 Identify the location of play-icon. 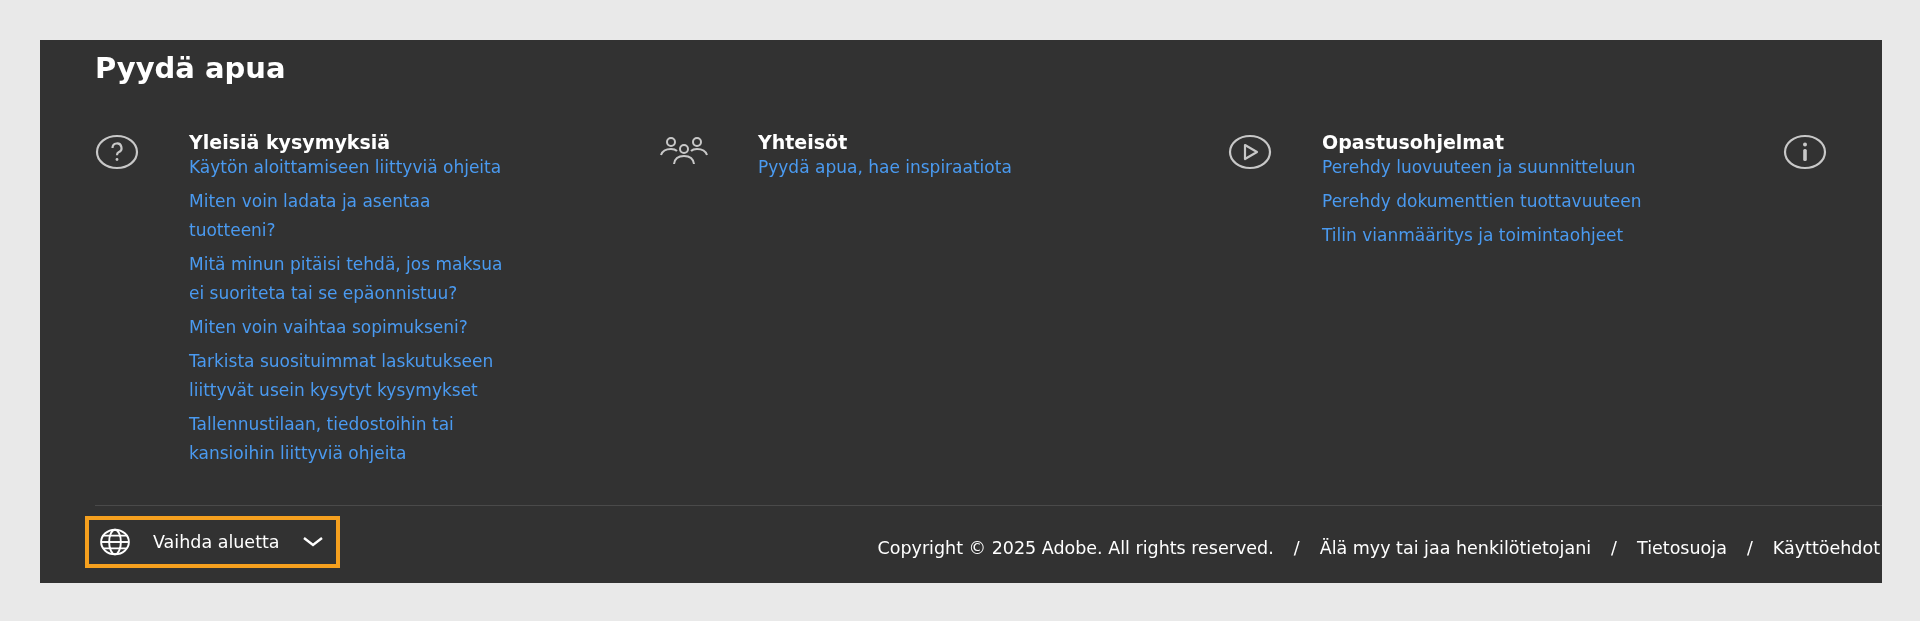
(1250, 152).